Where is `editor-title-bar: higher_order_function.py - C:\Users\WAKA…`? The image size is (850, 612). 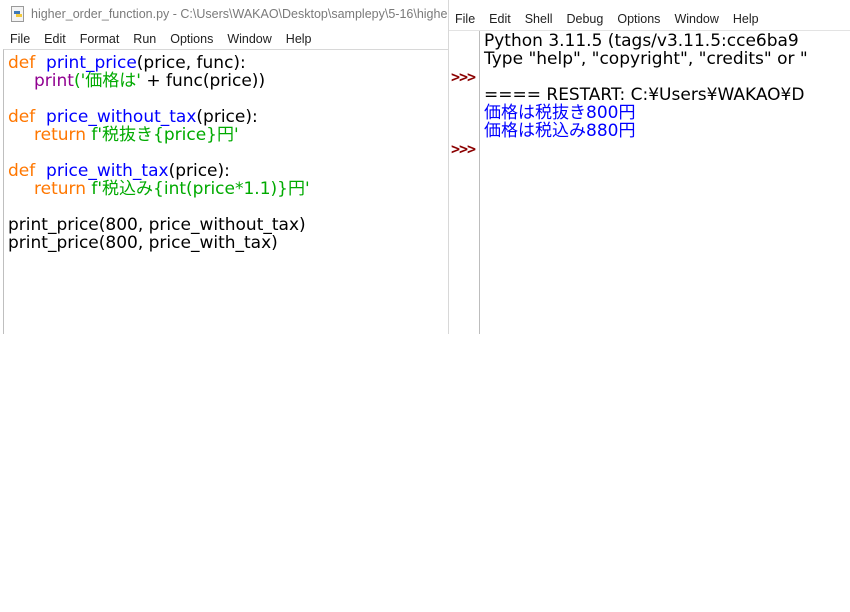 editor-title-bar: higher_order_function.py - C:\Users\WAKA… is located at coordinates (224, 14).